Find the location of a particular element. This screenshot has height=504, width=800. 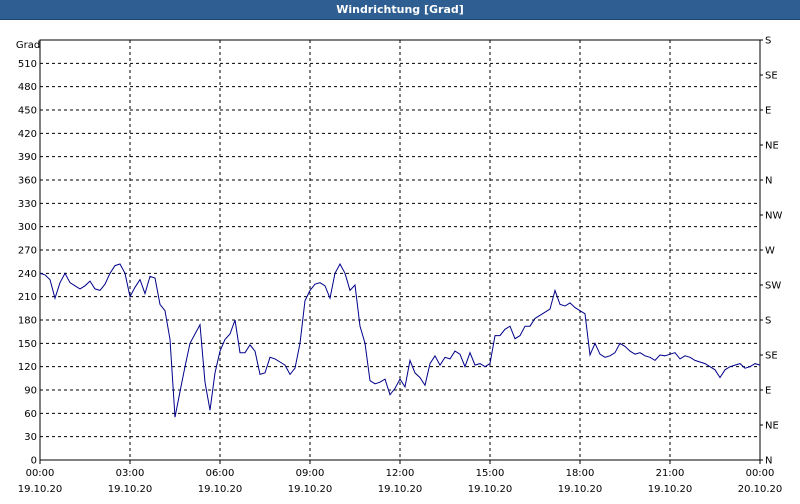

x-tick-time-label: 21:00 is located at coordinates (670, 473).